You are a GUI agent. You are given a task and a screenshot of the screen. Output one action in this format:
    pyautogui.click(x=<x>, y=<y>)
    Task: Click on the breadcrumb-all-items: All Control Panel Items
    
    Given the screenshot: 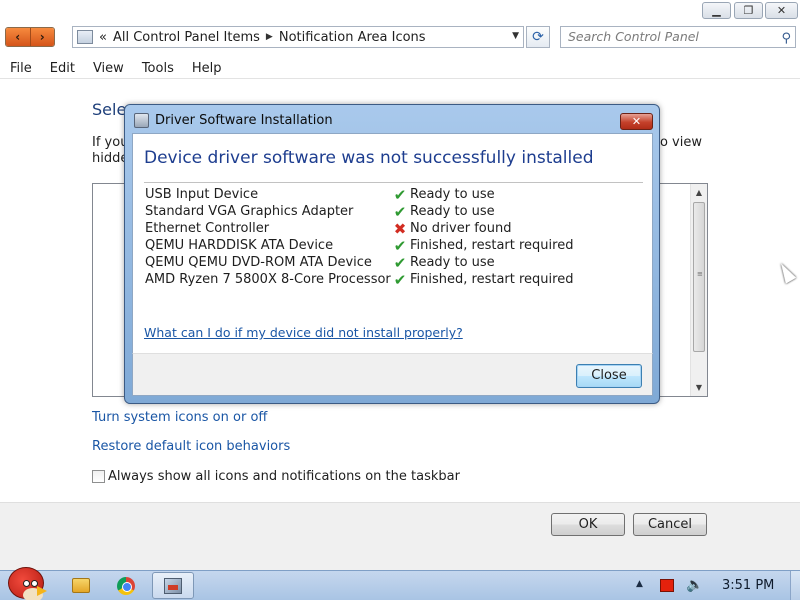 What is the action you would take?
    pyautogui.click(x=186, y=37)
    